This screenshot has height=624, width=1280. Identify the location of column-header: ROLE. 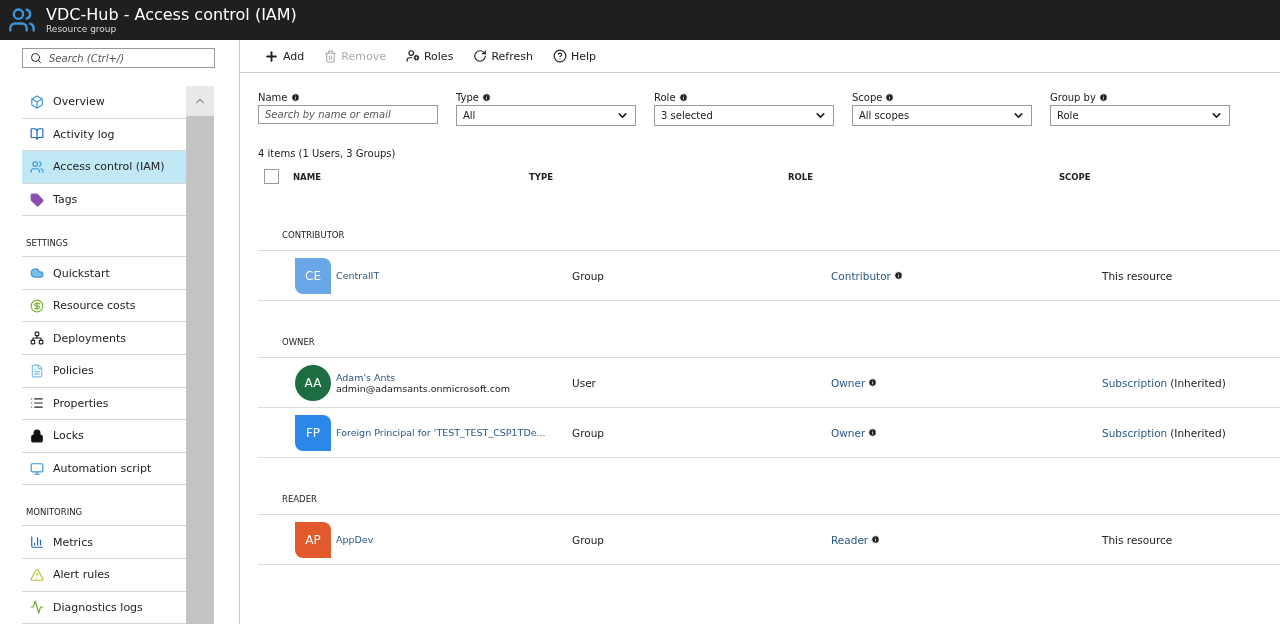
(800, 176).